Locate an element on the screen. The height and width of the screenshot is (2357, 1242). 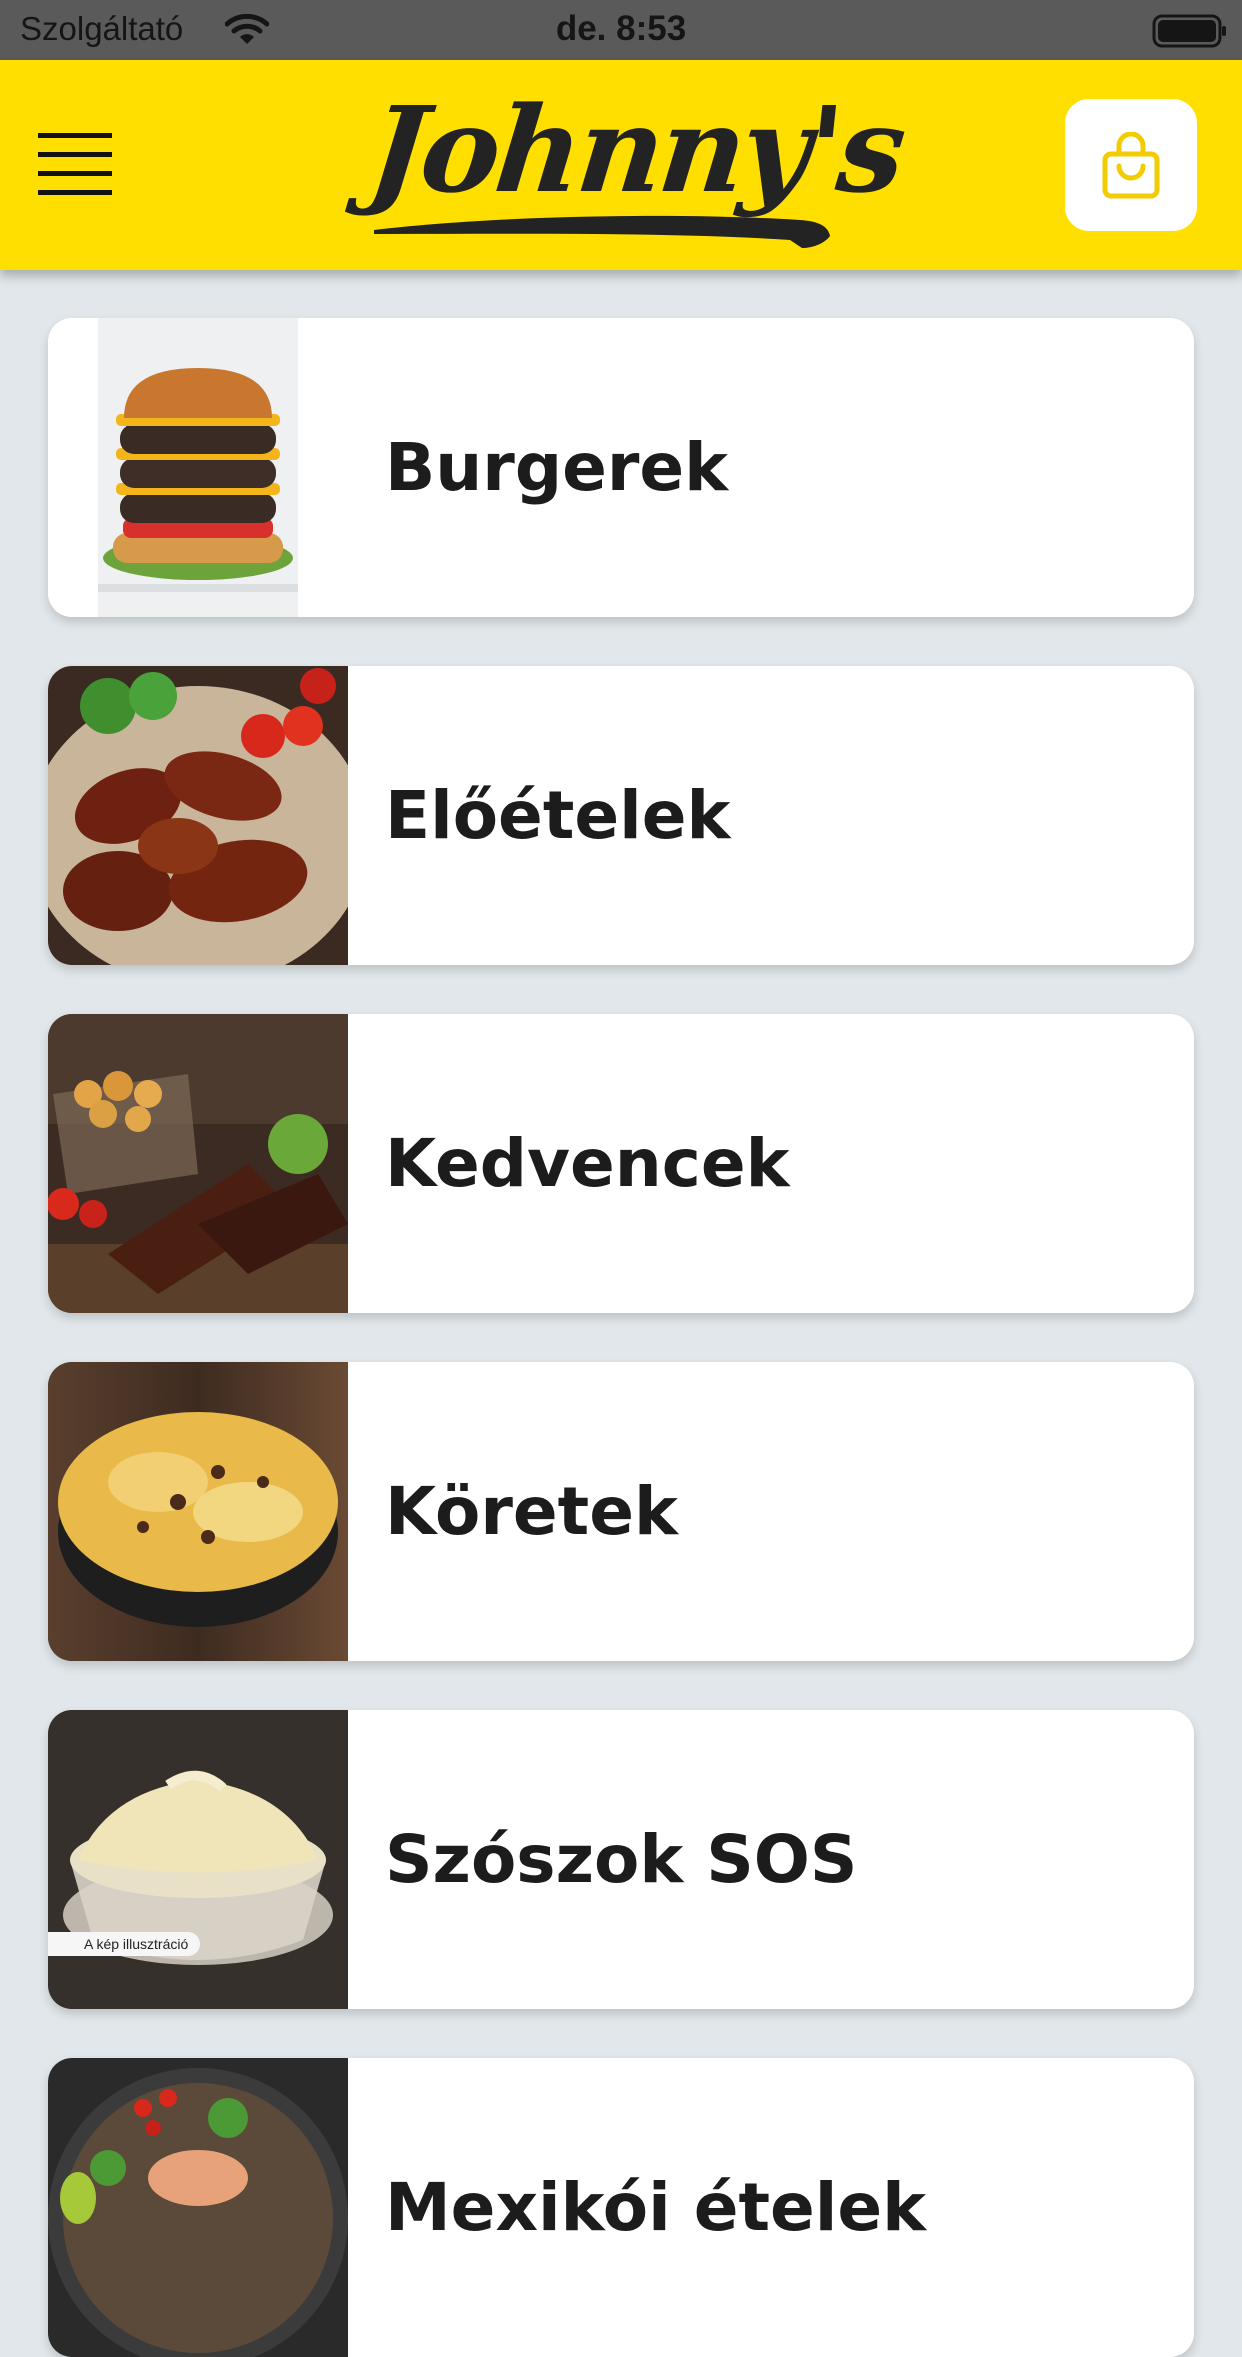
category-label: Köretek is located at coordinates (531, 1511).